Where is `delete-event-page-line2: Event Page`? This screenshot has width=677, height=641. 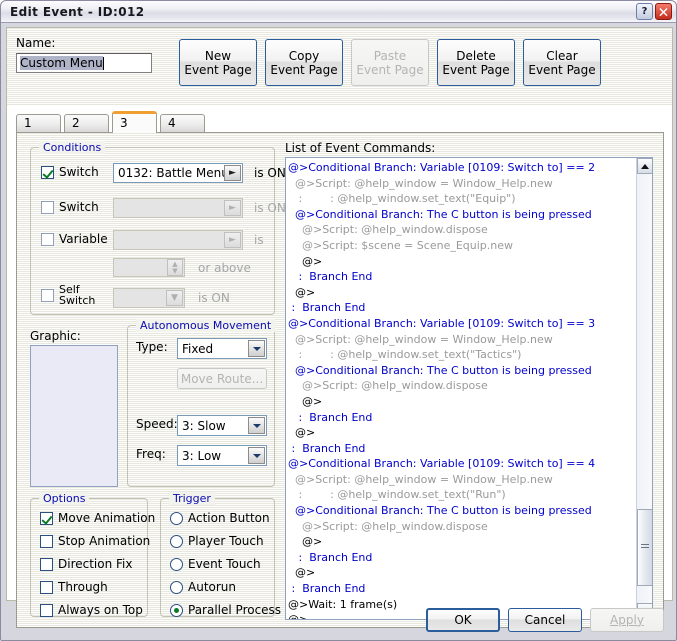 delete-event-page-line2: Event Page is located at coordinates (476, 69).